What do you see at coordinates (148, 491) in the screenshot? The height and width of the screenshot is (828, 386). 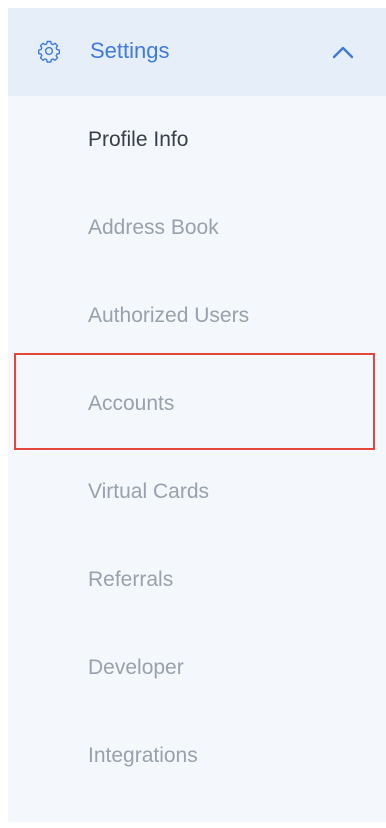 I see `menu-item-label: Virtual Cards` at bounding box center [148, 491].